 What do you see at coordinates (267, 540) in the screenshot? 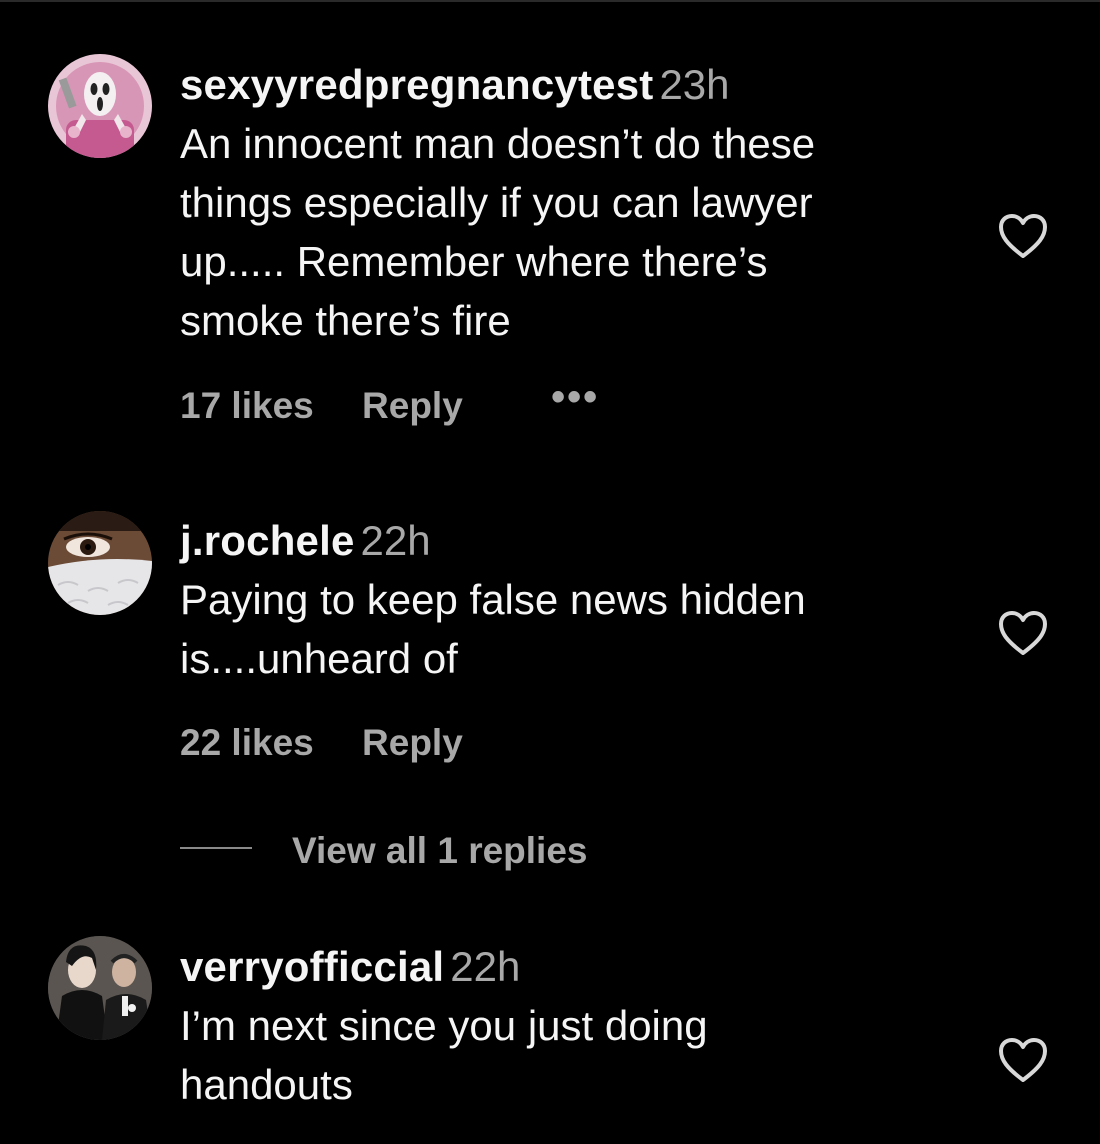
I see `comment-username: j.rochele` at bounding box center [267, 540].